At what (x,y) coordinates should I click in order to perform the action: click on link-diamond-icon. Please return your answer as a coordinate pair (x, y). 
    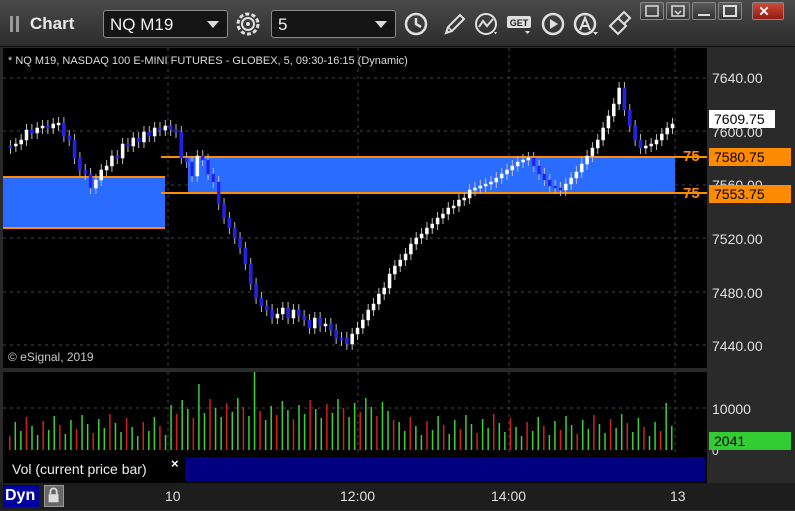
    Looking at the image, I should click on (620, 23).